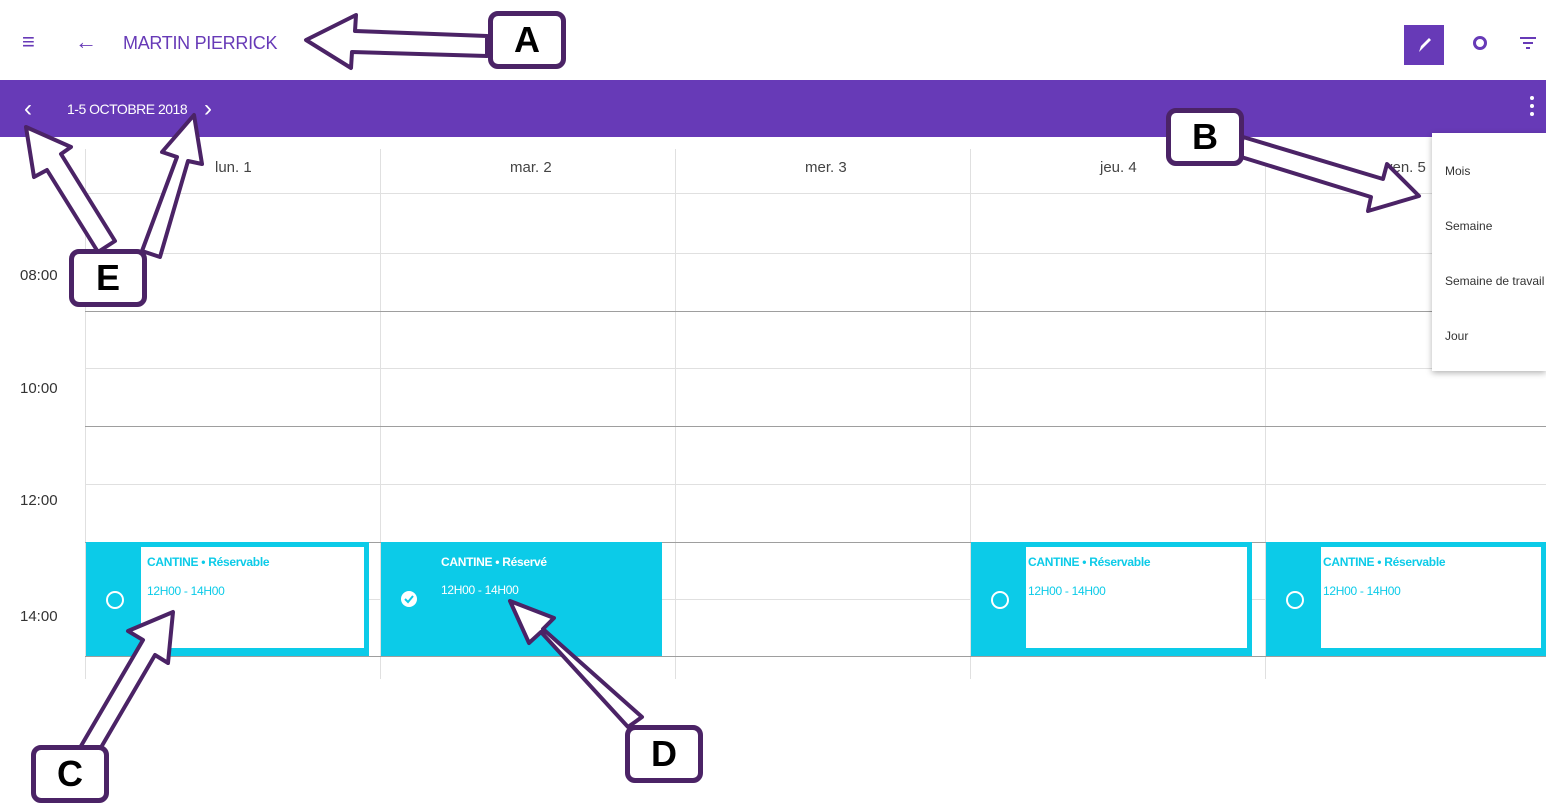  I want to click on arrow-b, so click(1328, 174).